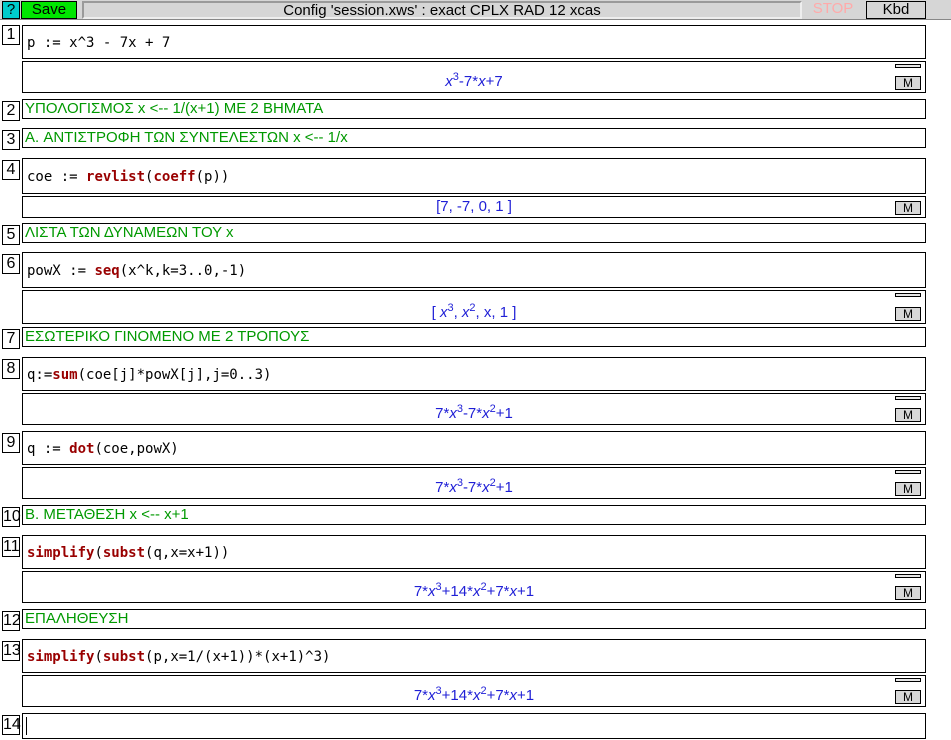 The image size is (951, 740). Describe the element at coordinates (11, 111) in the screenshot. I see `level-number: 2` at that location.